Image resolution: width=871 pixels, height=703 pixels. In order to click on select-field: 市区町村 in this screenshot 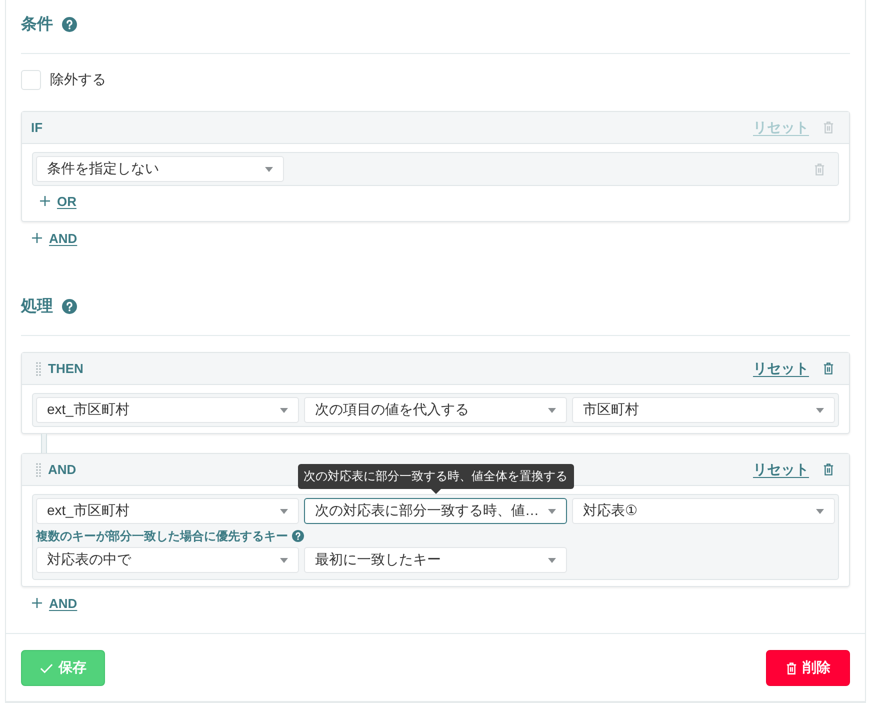, I will do `click(703, 410)`.